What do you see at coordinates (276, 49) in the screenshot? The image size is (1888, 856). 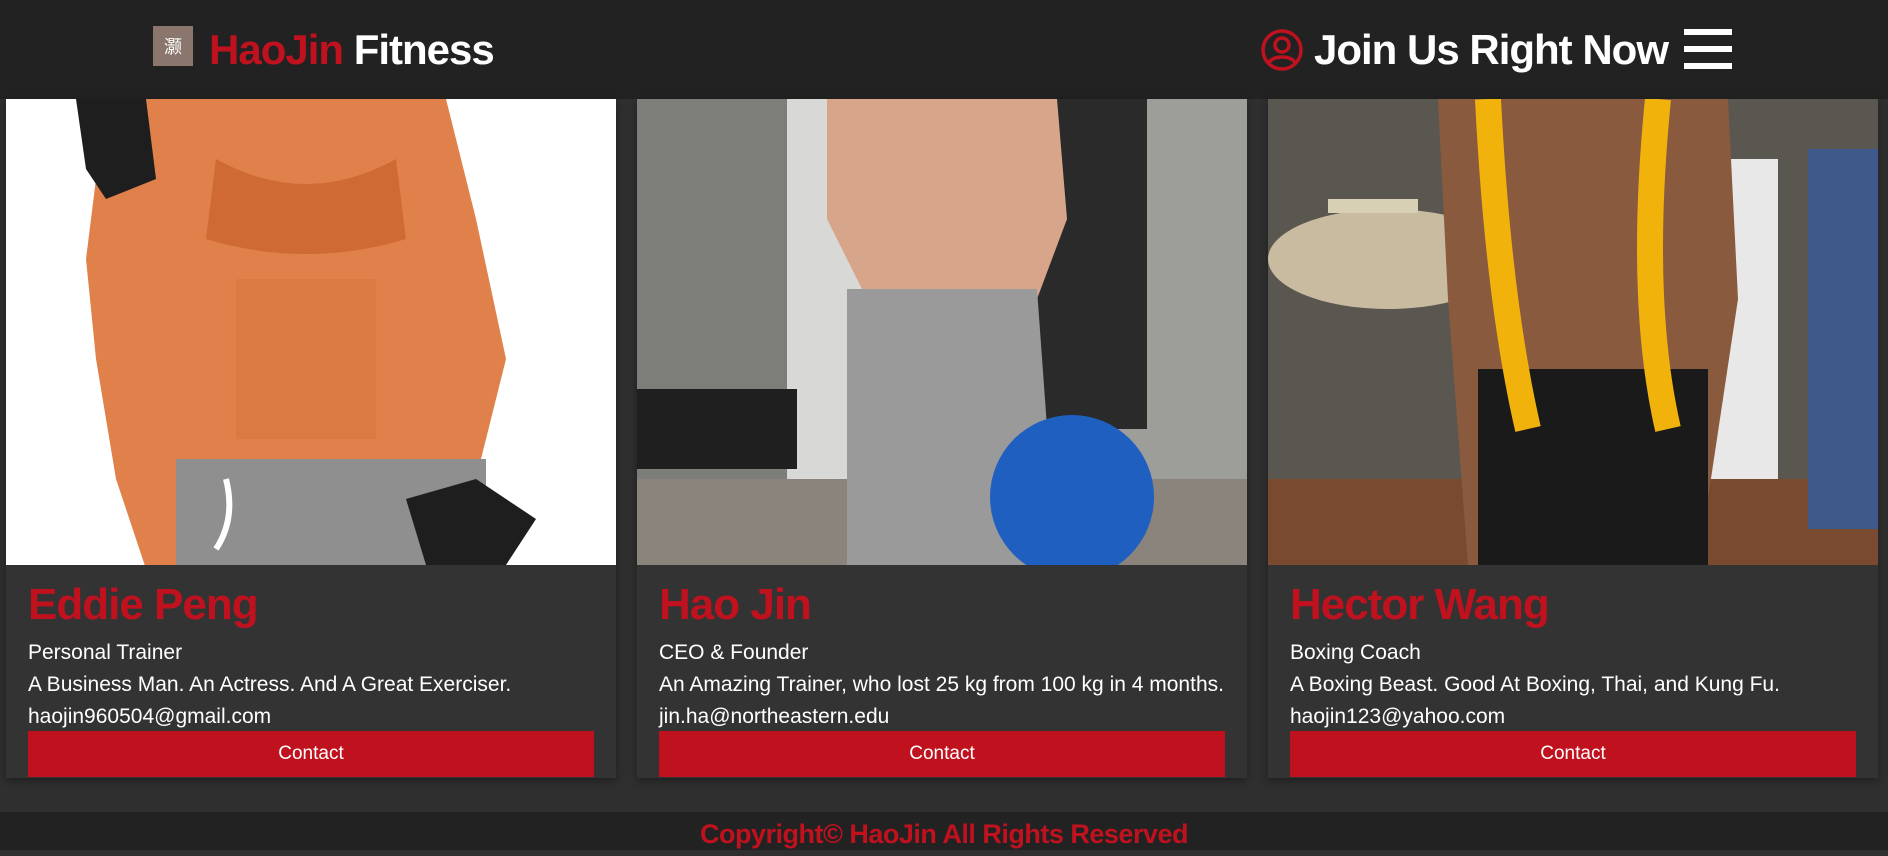 I see `brand-name-red: HaoJin` at bounding box center [276, 49].